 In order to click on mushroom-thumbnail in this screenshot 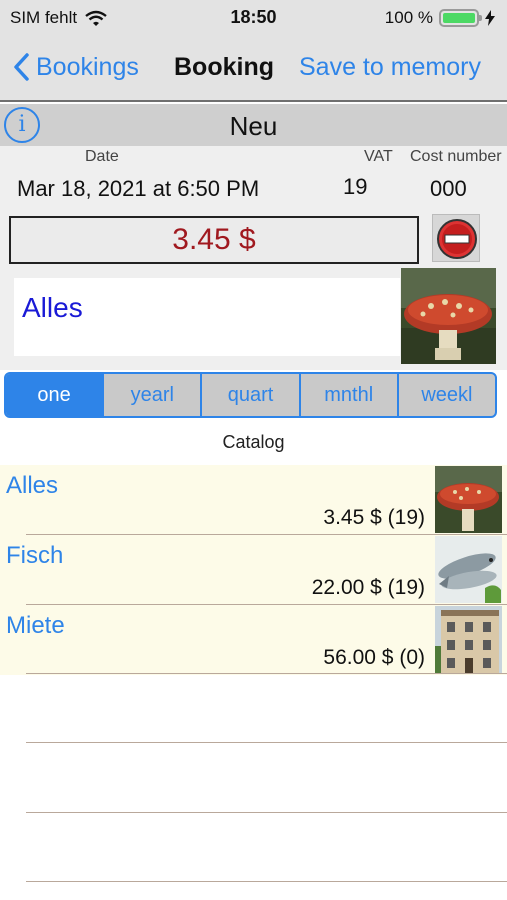, I will do `click(468, 499)`.